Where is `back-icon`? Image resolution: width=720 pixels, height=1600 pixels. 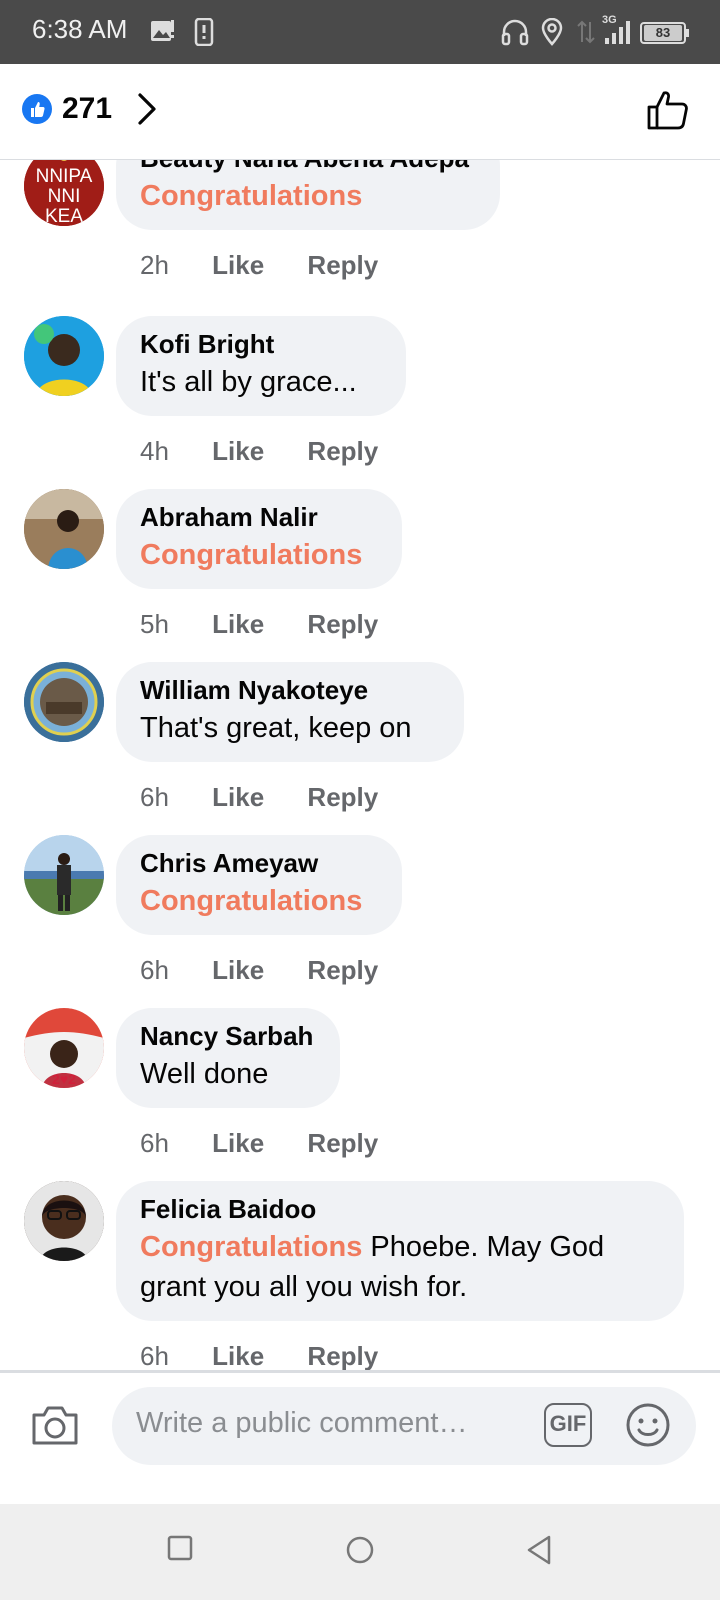 back-icon is located at coordinates (539, 1550).